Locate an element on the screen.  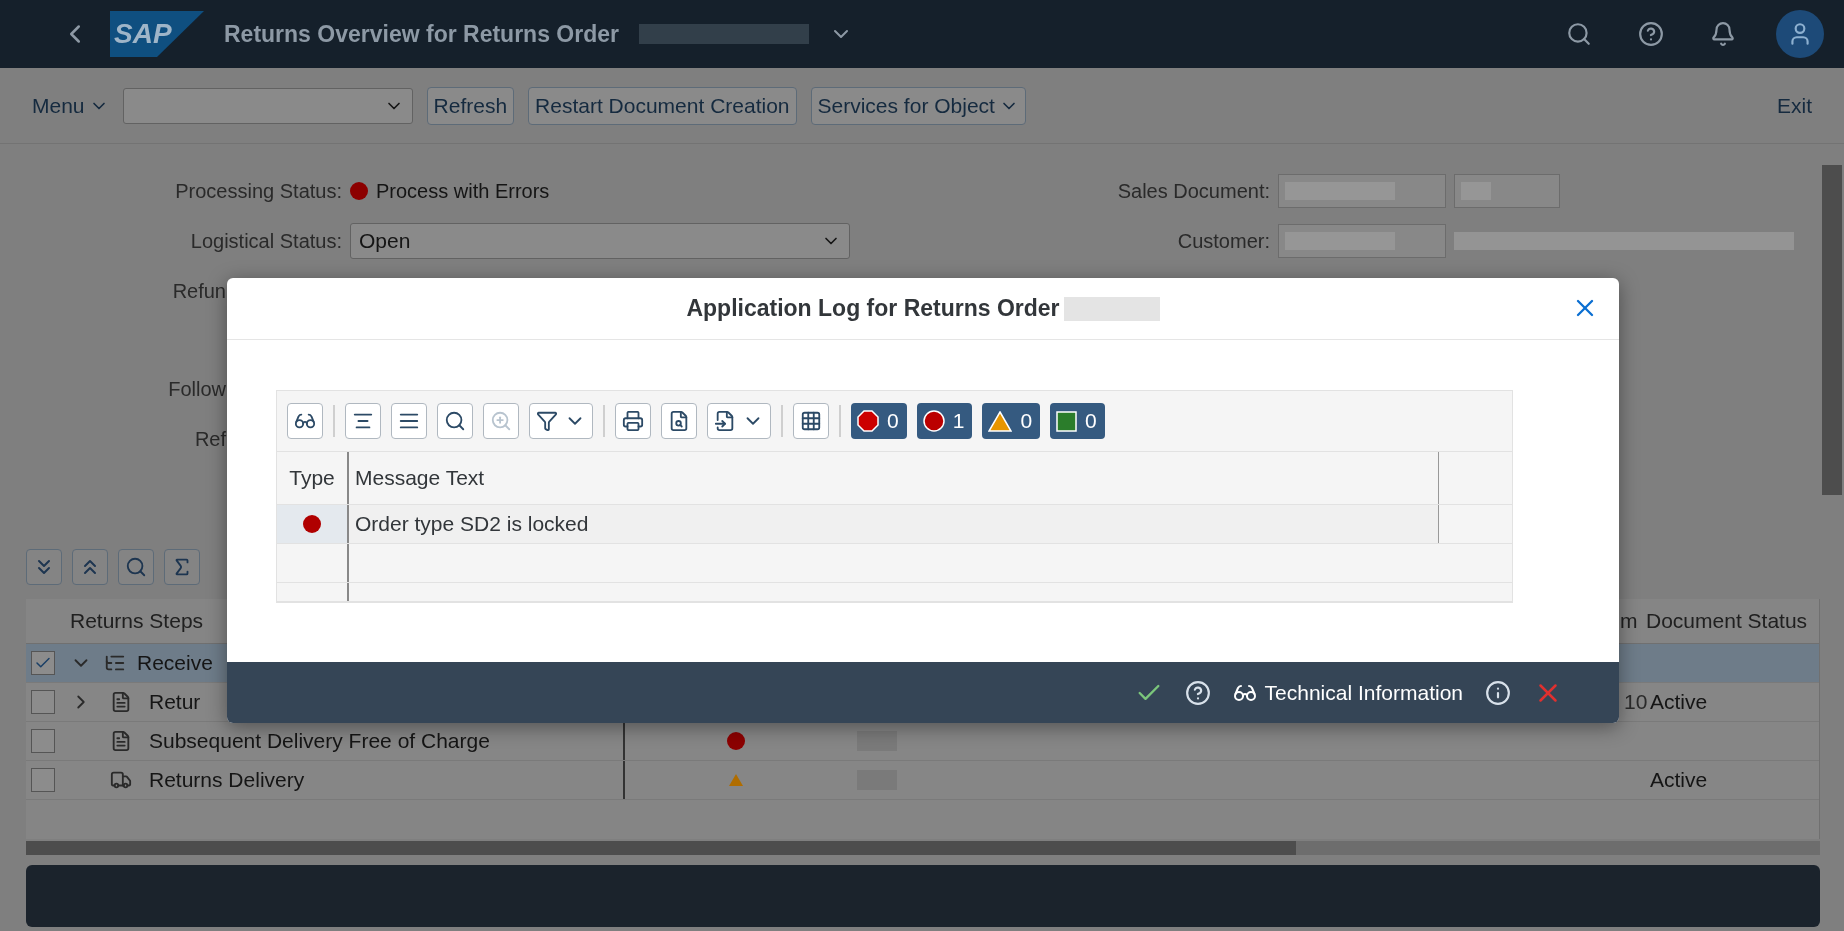
field-label: Ref is located at coordinates (210, 439).